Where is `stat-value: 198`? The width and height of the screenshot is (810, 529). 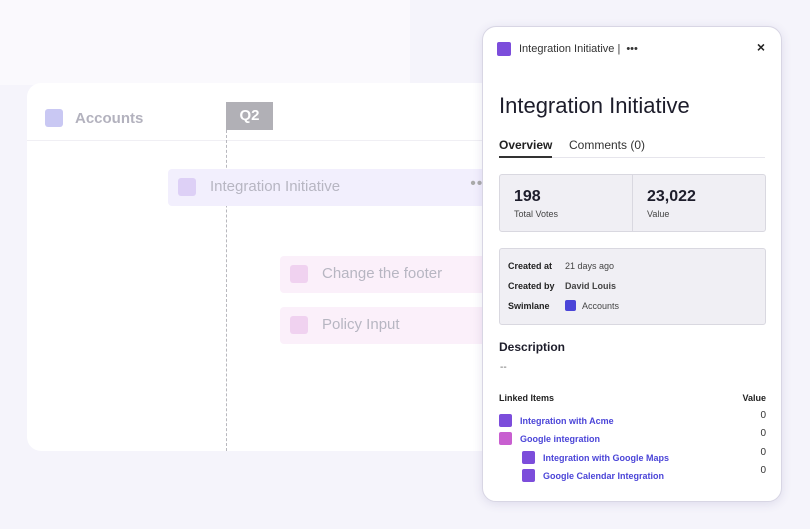
stat-value: 198 is located at coordinates (527, 196).